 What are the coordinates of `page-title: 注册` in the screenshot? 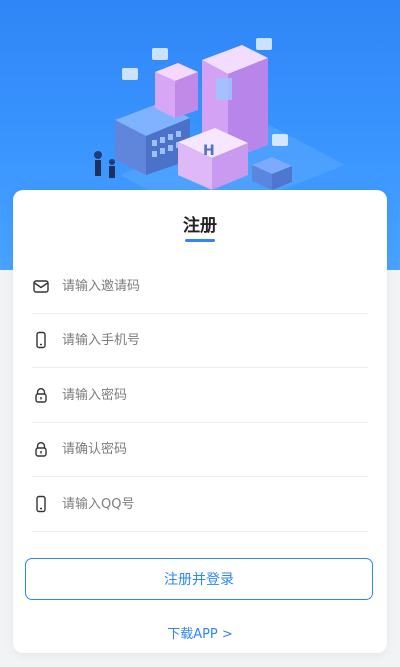 It's located at (200, 226).